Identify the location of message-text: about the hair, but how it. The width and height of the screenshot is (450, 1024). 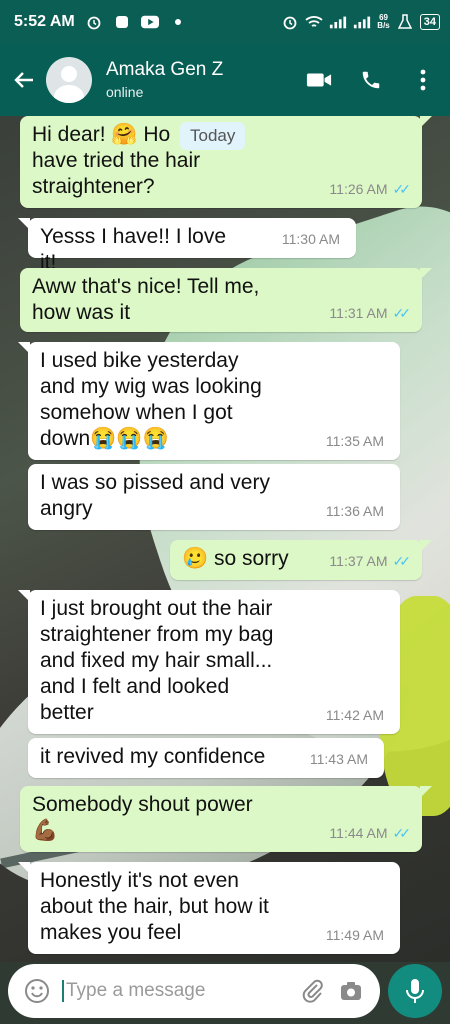
(154, 906).